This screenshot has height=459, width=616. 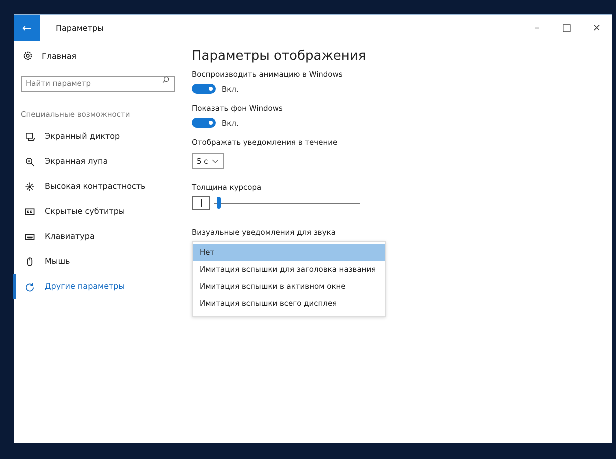 What do you see at coordinates (96, 211) in the screenshot?
I see `sidebar-item: Скрытые субтитры` at bounding box center [96, 211].